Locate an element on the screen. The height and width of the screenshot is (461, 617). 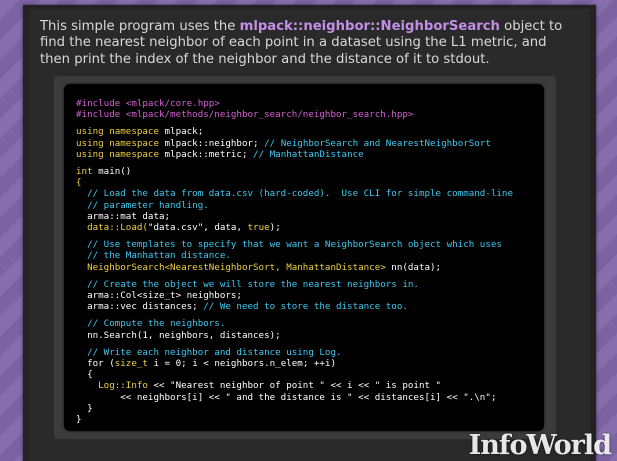
code-line: ); is located at coordinates (275, 228).